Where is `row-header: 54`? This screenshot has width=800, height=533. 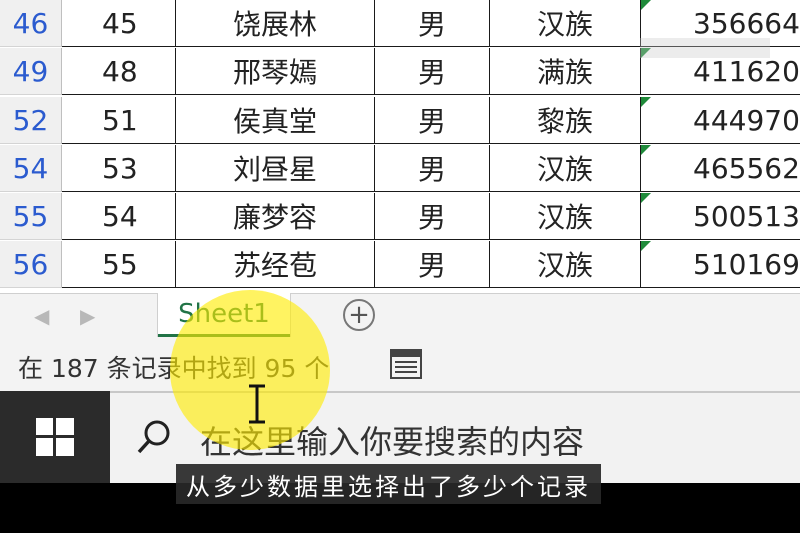
row-header: 54 is located at coordinates (31, 168).